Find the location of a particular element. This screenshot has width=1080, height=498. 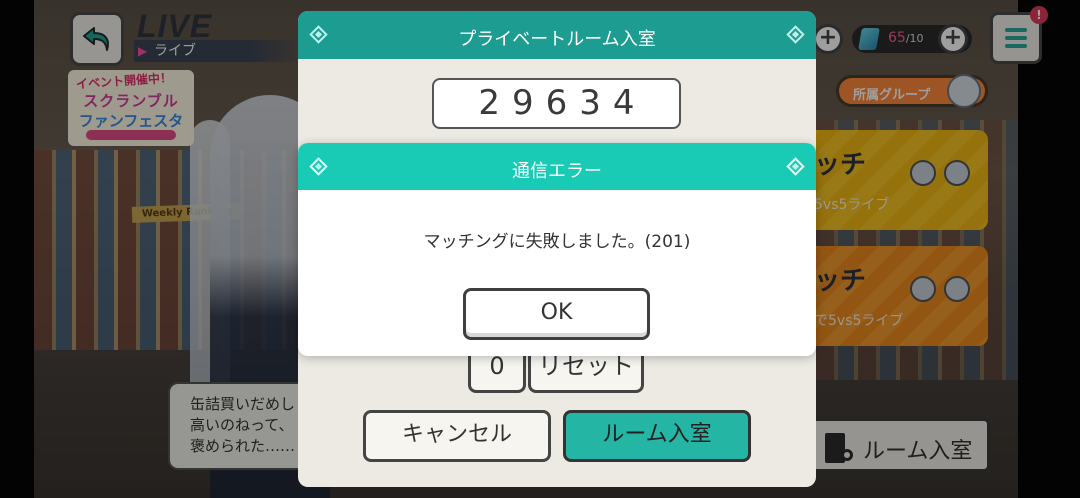

private-room-header: プライベートルーム入室 is located at coordinates (557, 35).